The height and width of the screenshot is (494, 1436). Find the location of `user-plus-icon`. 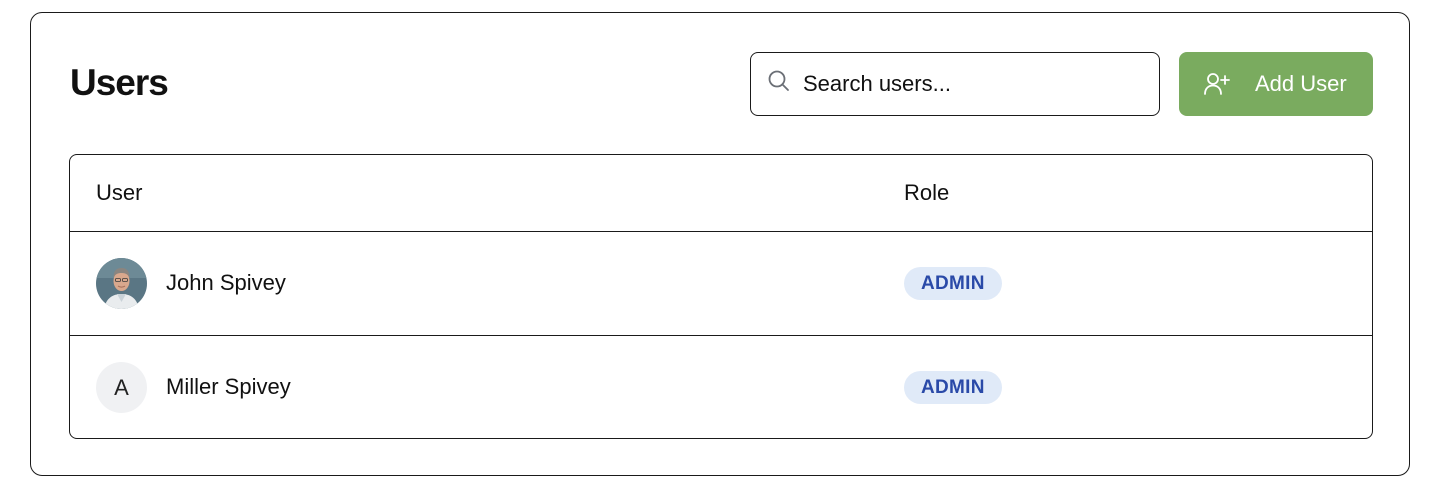

user-plus-icon is located at coordinates (1217, 84).